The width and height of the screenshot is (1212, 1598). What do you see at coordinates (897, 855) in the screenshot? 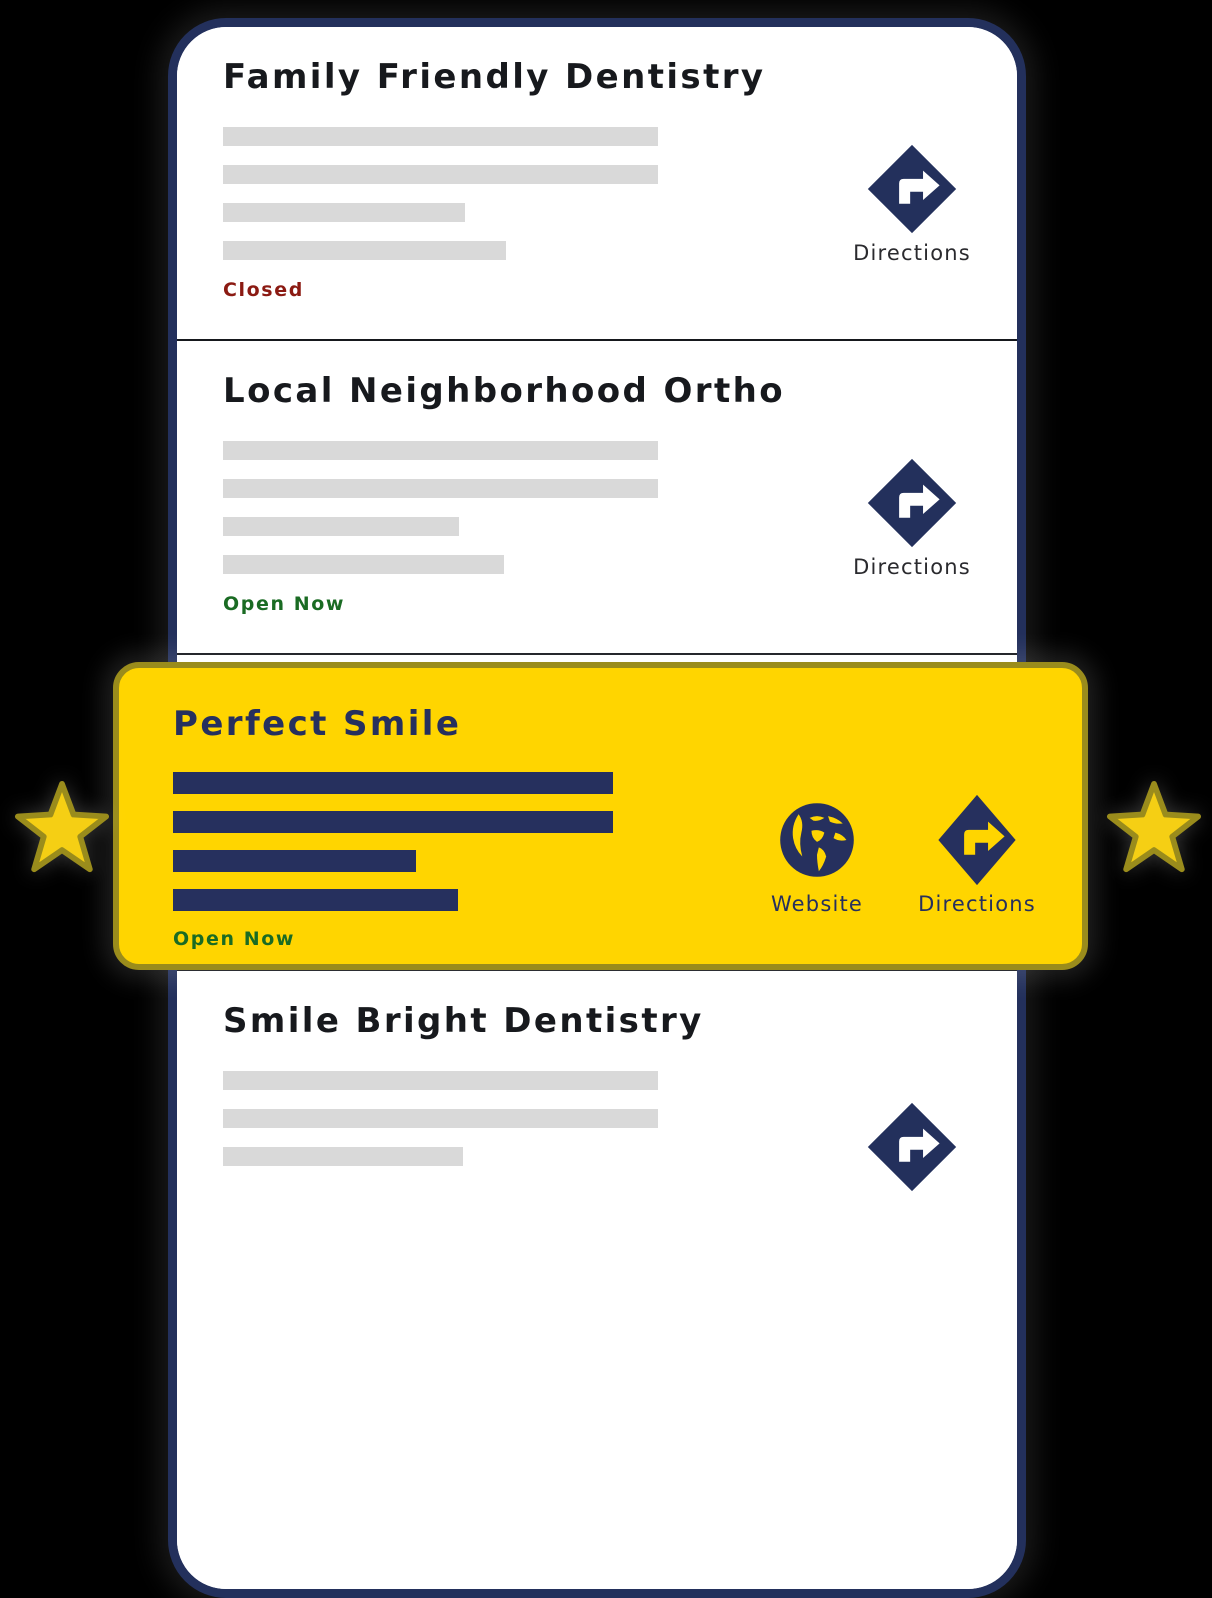
I see `featured-listing-actions: Website Directions` at bounding box center [897, 855].